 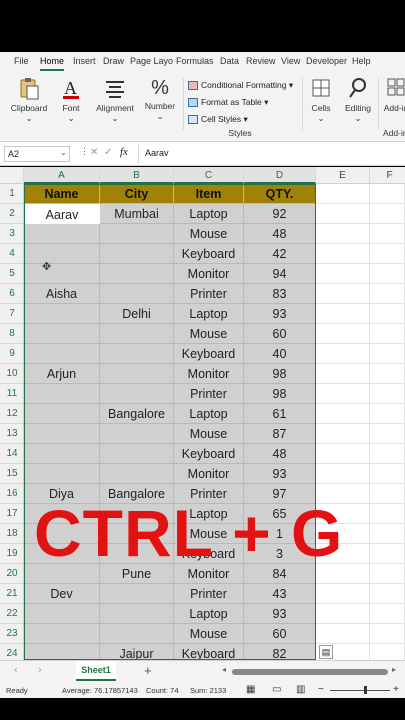 I want to click on zoom-in-icon: +, so click(x=396, y=689).